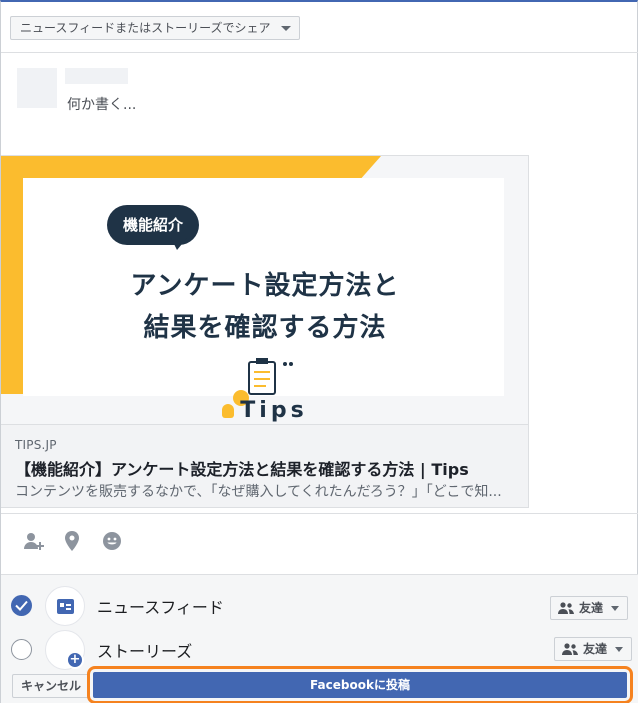 The image size is (638, 703). I want to click on newsfeed-audience-dropdown: 友達, so click(589, 608).